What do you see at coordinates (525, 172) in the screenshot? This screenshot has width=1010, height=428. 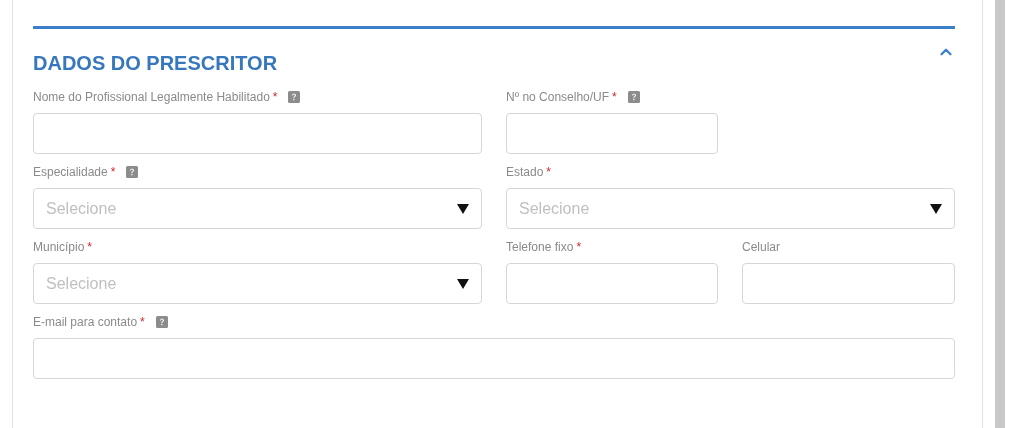 I see `field-label: Estado` at bounding box center [525, 172].